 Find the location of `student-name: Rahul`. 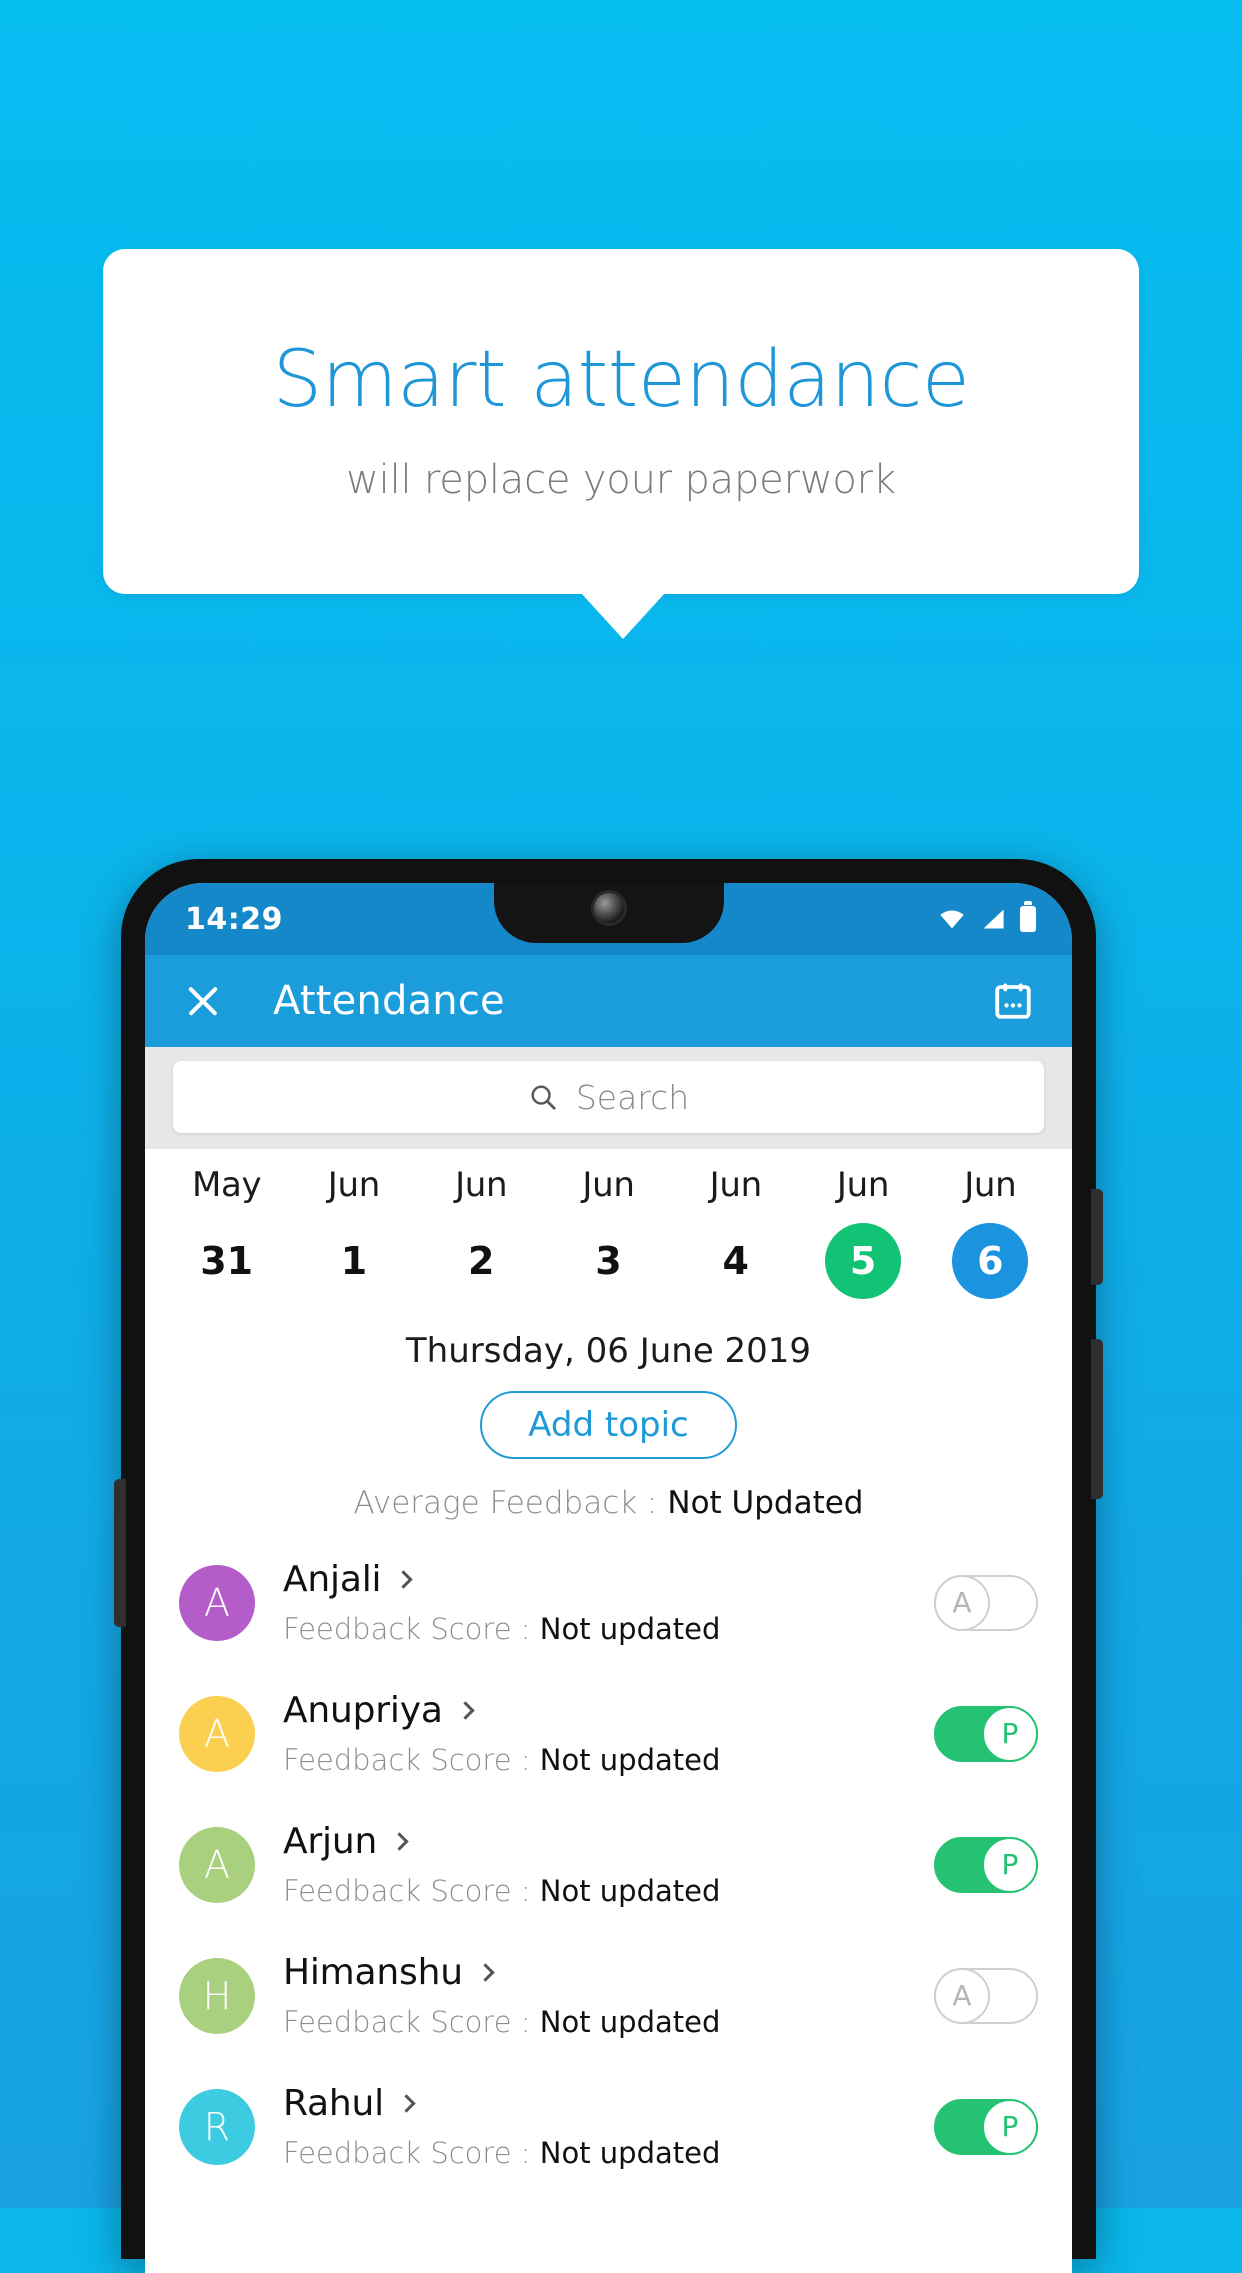

student-name: Rahul is located at coordinates (333, 2103).